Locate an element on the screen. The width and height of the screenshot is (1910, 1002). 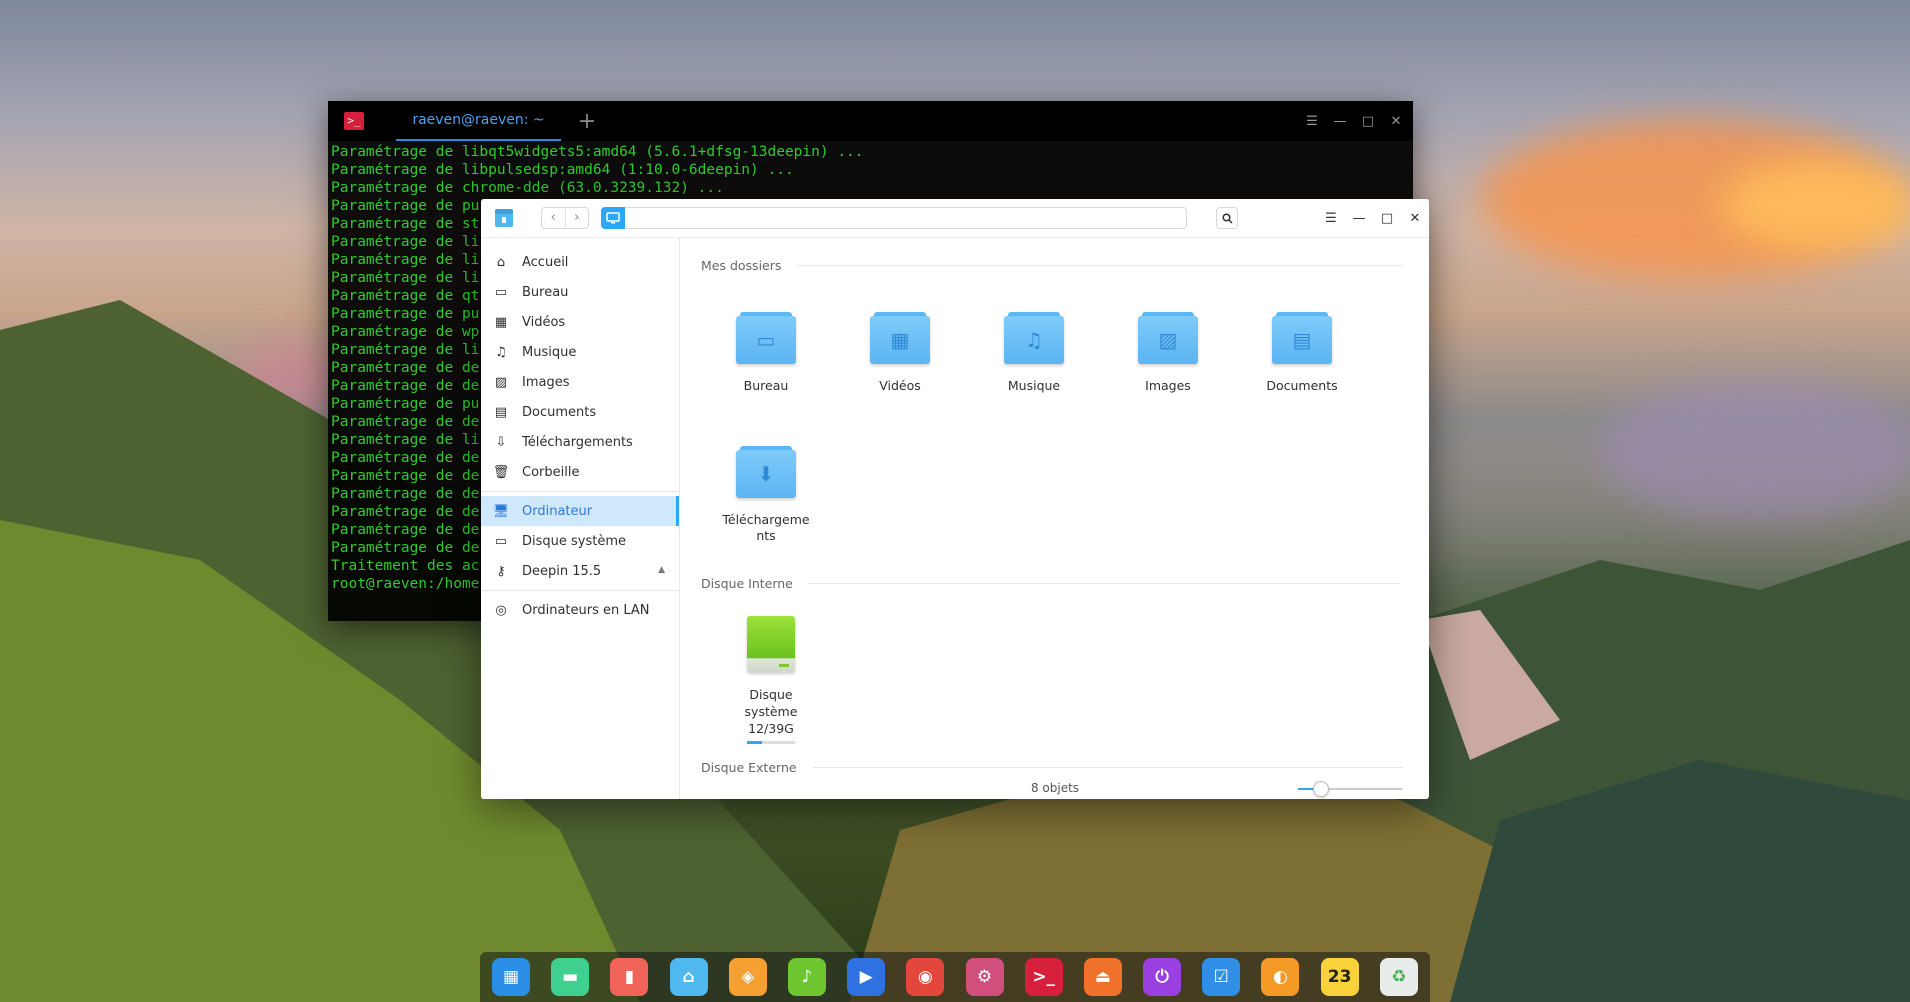
file-manager-app-icon is located at coordinates (504, 218).